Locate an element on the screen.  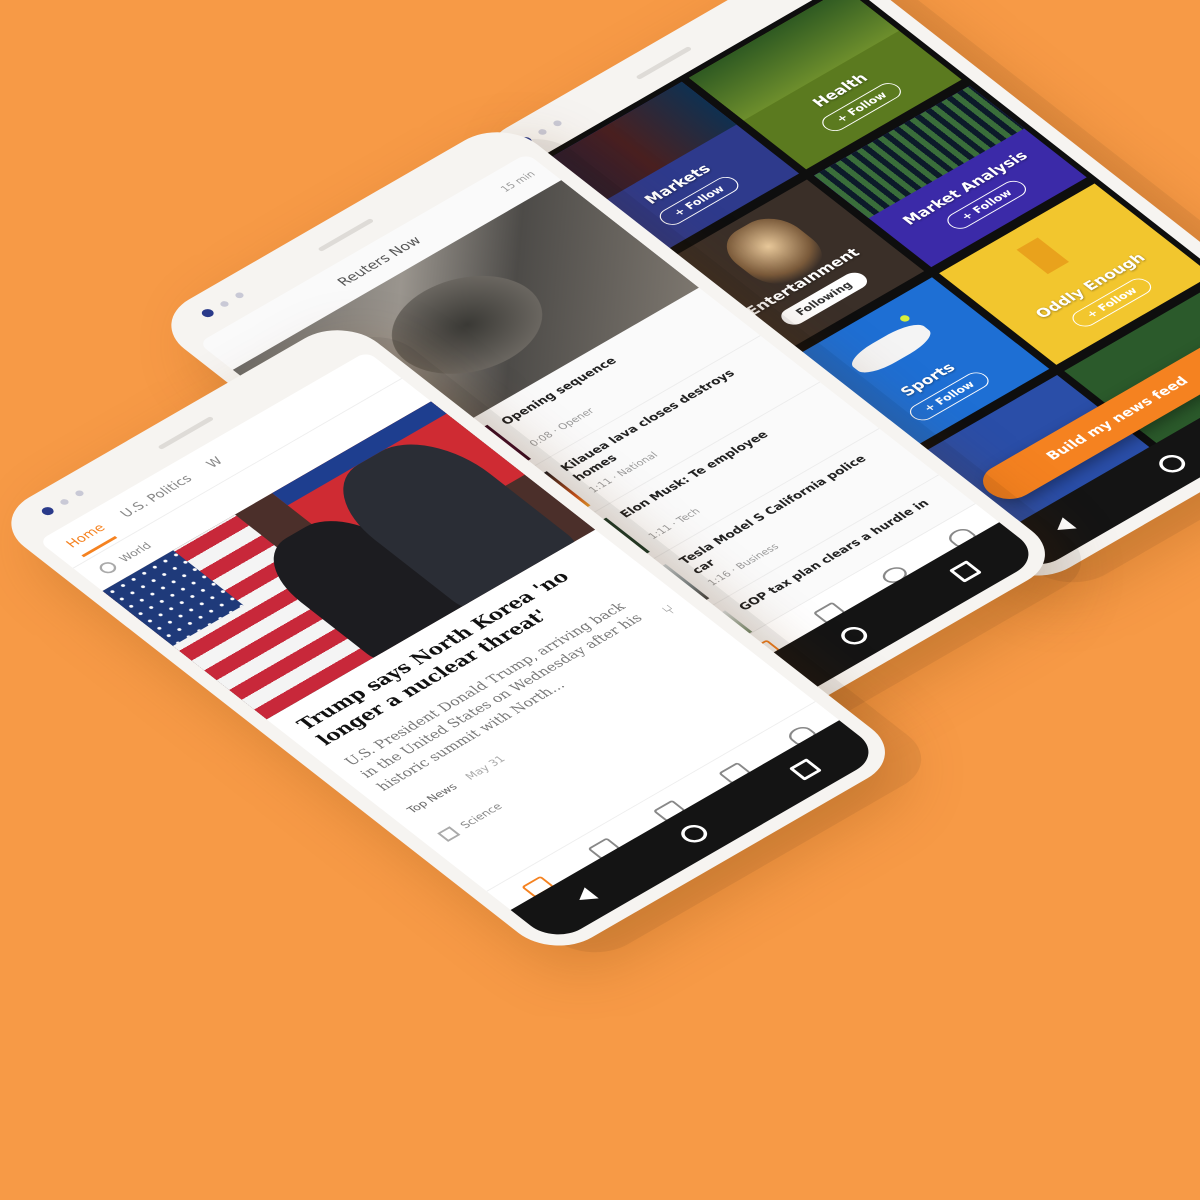
article-category: Top News is located at coordinates (432, 798).